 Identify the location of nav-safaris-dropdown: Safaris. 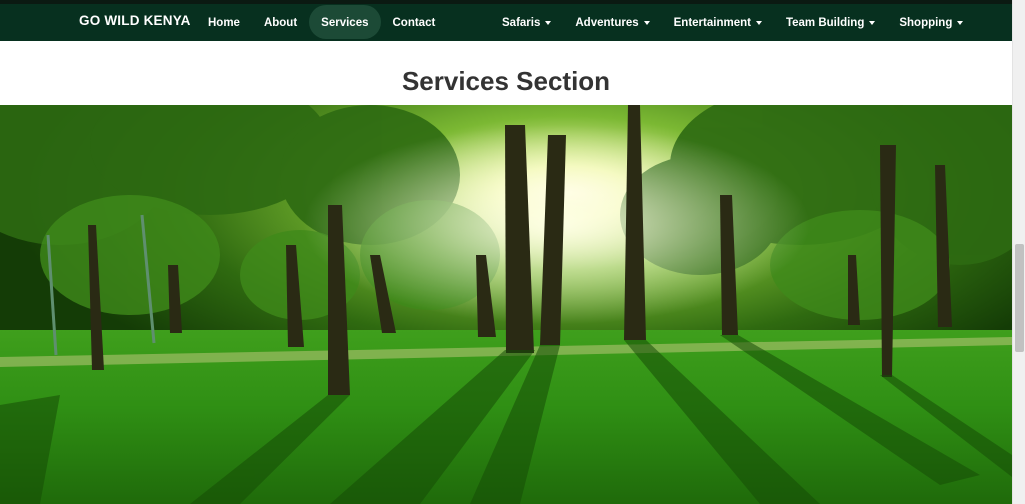
(526, 22).